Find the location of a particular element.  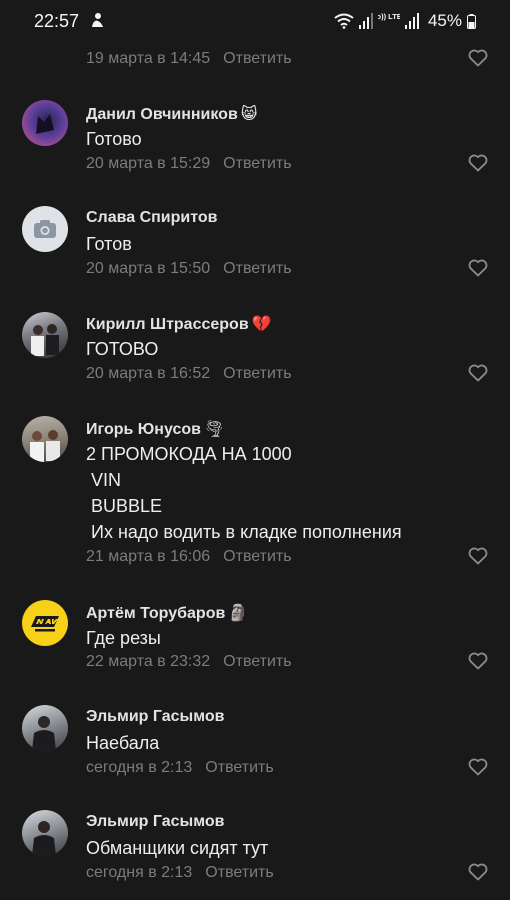

comment-text-line: 2 ПРОМОКОДА НА 1000 is located at coordinates (189, 454).